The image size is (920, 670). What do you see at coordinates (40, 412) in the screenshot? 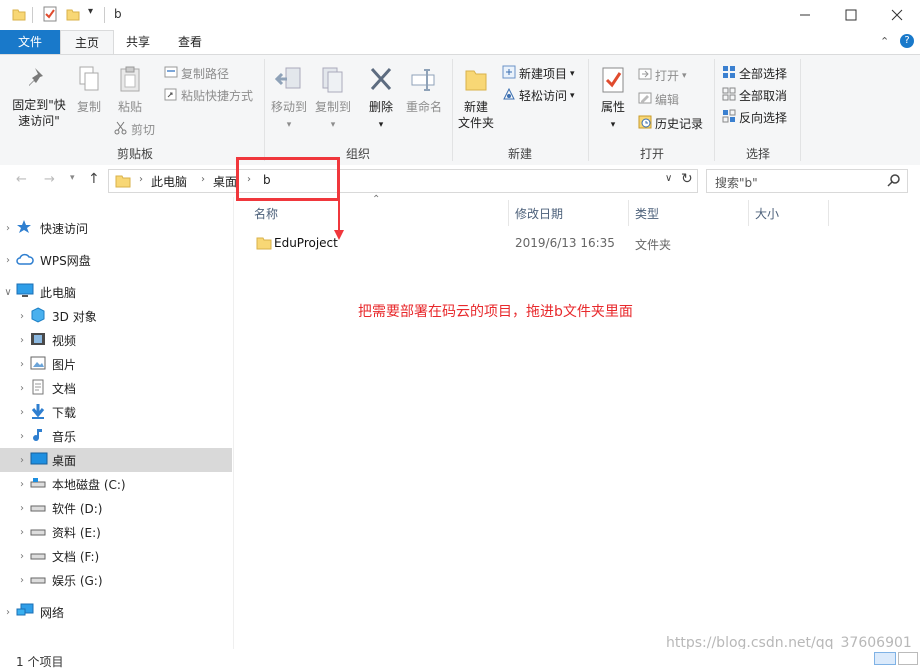
I see `download-arrow-icon` at bounding box center [40, 412].